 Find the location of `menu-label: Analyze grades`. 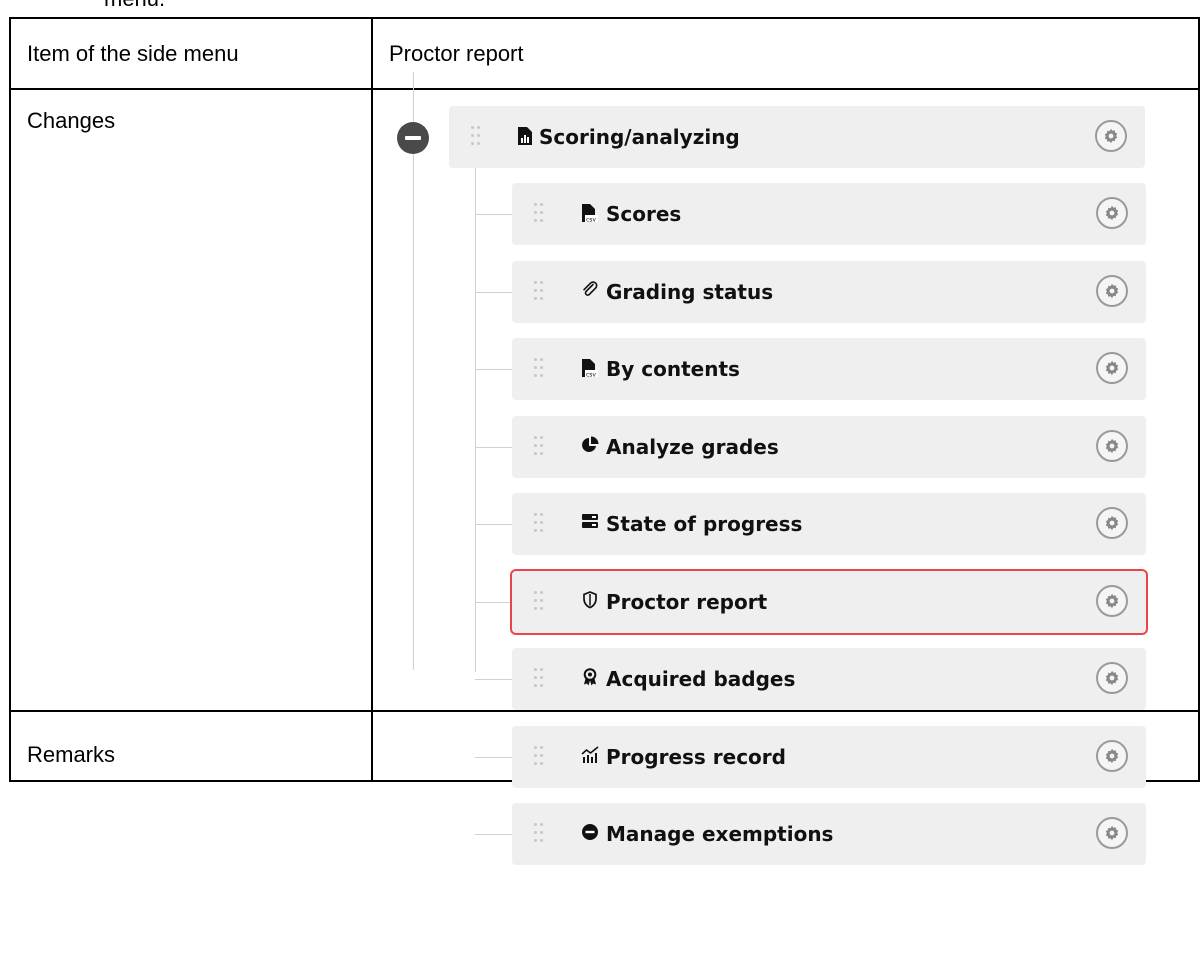

menu-label: Analyze grades is located at coordinates (692, 447).